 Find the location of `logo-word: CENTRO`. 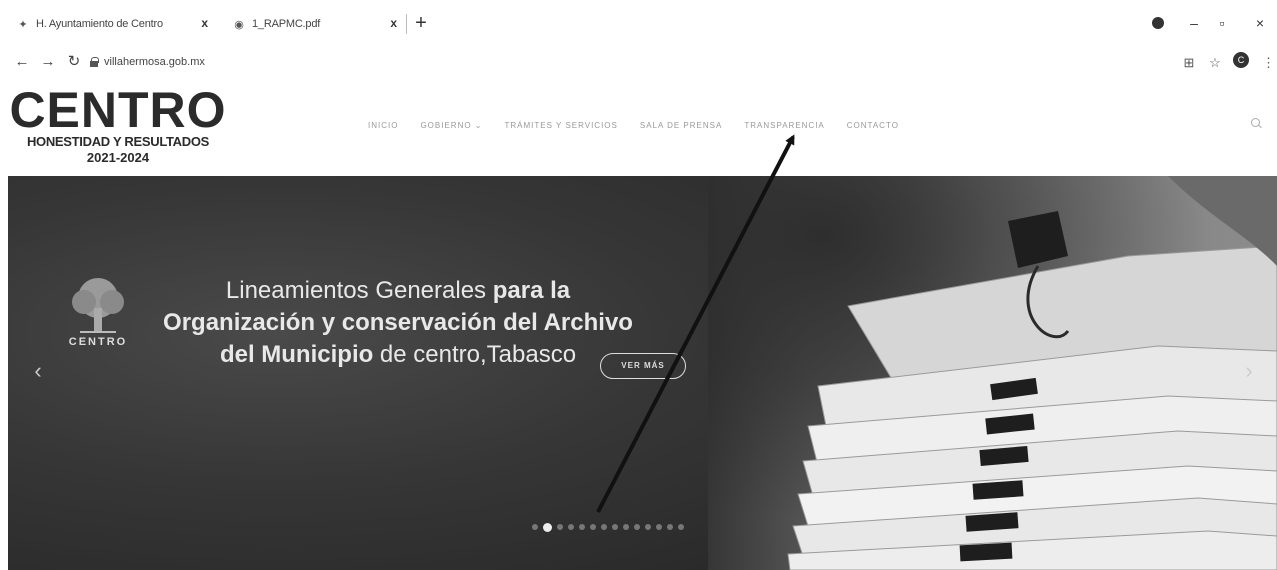

logo-word: CENTRO is located at coordinates (118, 110).